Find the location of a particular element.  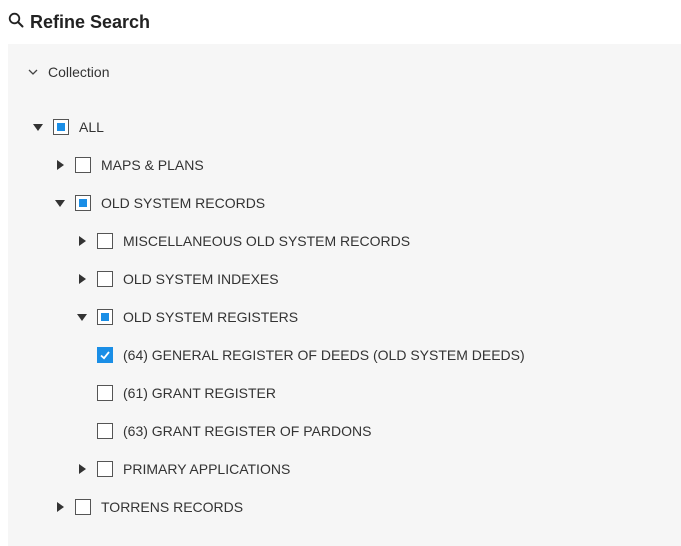

tree-row: (61) GRANT REGISTER is located at coordinates (186, 393).